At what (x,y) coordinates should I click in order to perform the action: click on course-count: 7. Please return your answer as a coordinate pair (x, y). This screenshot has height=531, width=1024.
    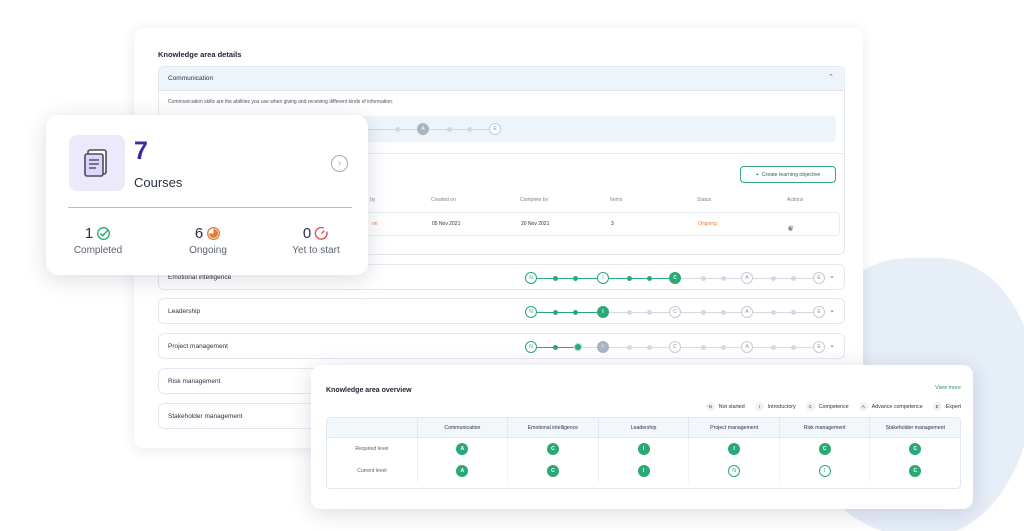
    Looking at the image, I should click on (141, 151).